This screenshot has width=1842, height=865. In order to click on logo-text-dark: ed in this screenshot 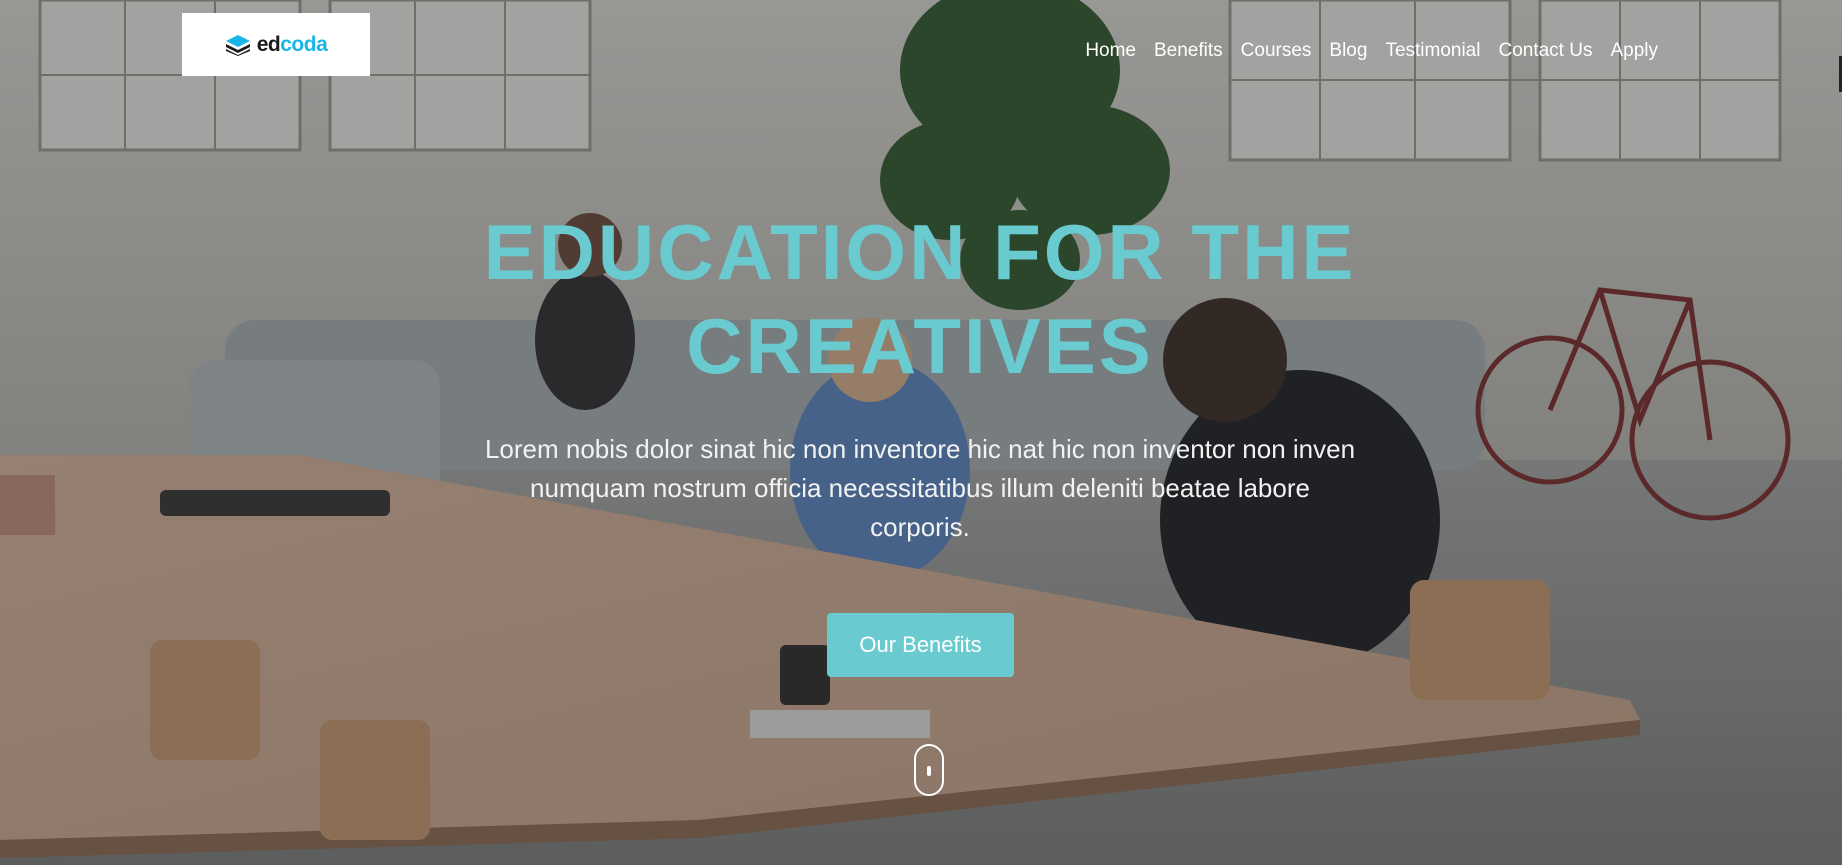, I will do `click(268, 44)`.